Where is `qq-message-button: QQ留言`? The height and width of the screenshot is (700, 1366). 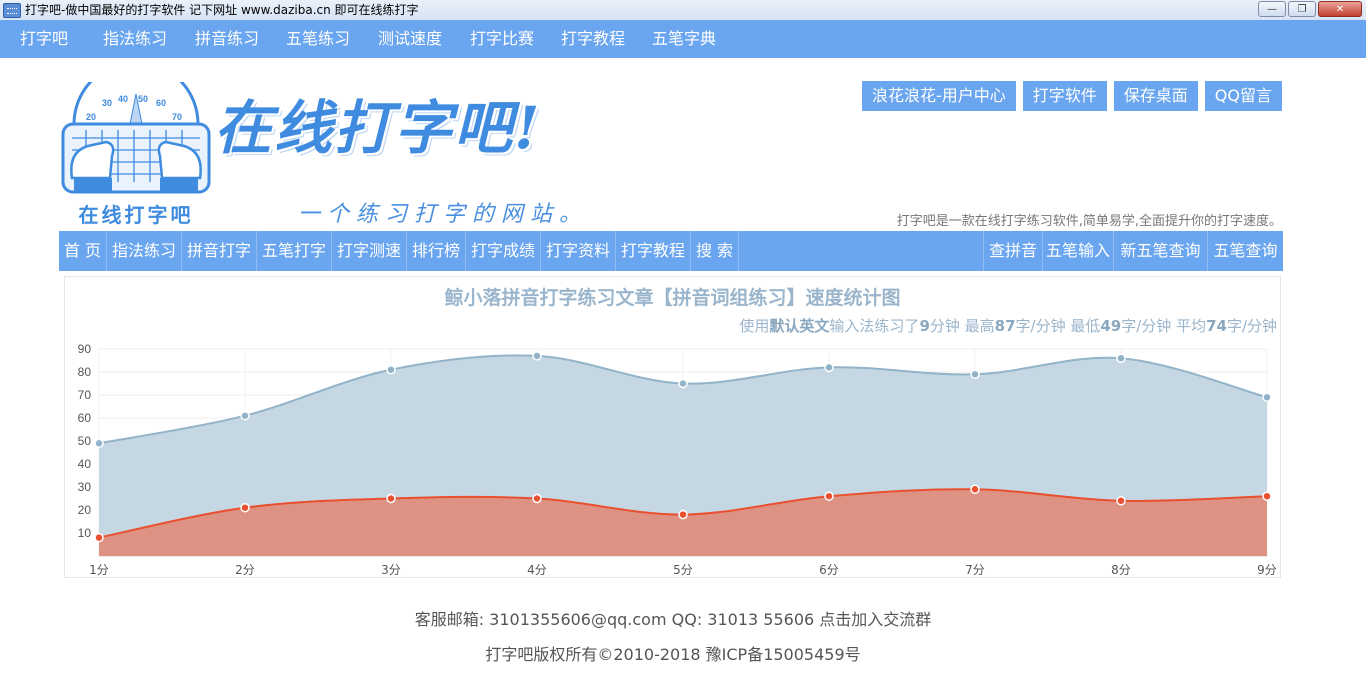 qq-message-button: QQ留言 is located at coordinates (1243, 96).